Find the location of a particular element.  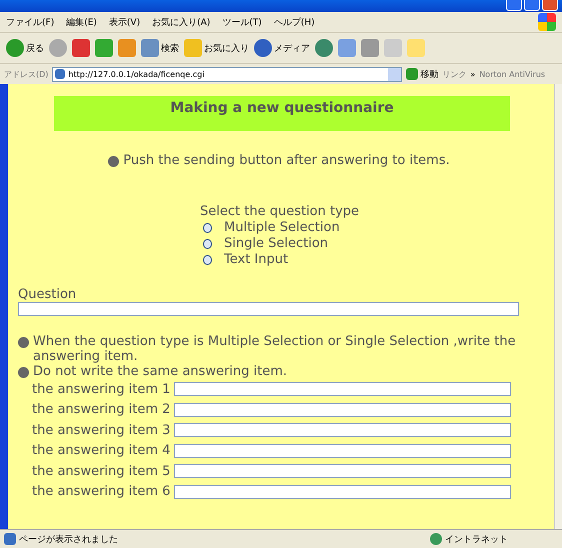

radio-label: Single Selection is located at coordinates (276, 243).